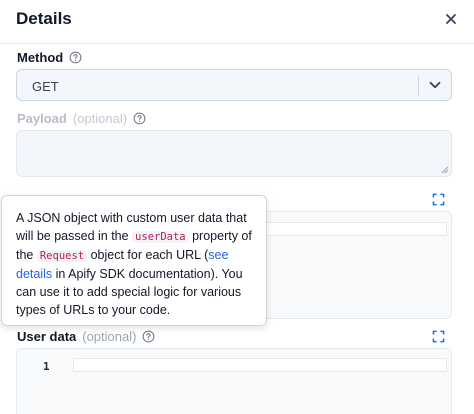 Image resolution: width=474 pixels, height=414 pixels. What do you see at coordinates (42, 118) in the screenshot?
I see `payload-label-text: Payload` at bounding box center [42, 118].